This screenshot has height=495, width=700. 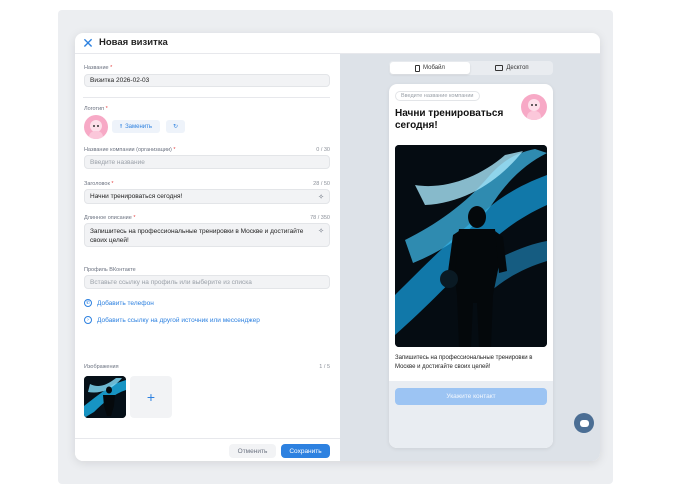 What do you see at coordinates (418, 68) in the screenshot?
I see `phone-icon` at bounding box center [418, 68].